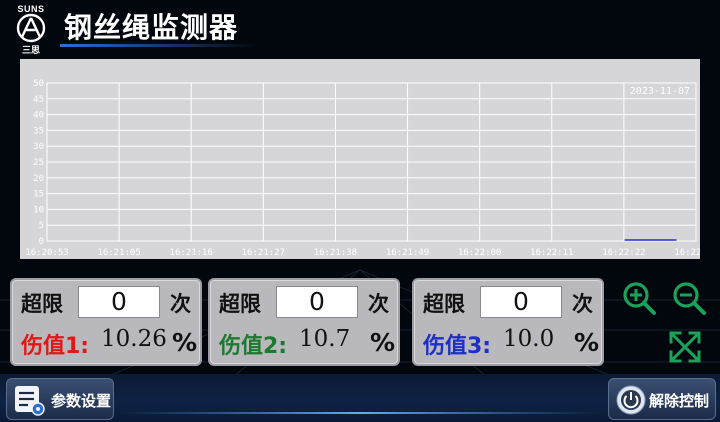 This screenshot has height=422, width=720. I want to click on zoom-in-icon, so click(639, 299).